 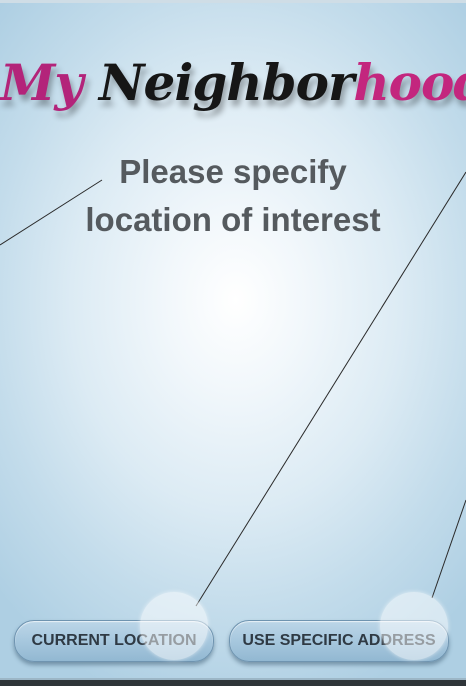 What do you see at coordinates (414, 626) in the screenshot?
I see `touch-indicator-specific-address` at bounding box center [414, 626].